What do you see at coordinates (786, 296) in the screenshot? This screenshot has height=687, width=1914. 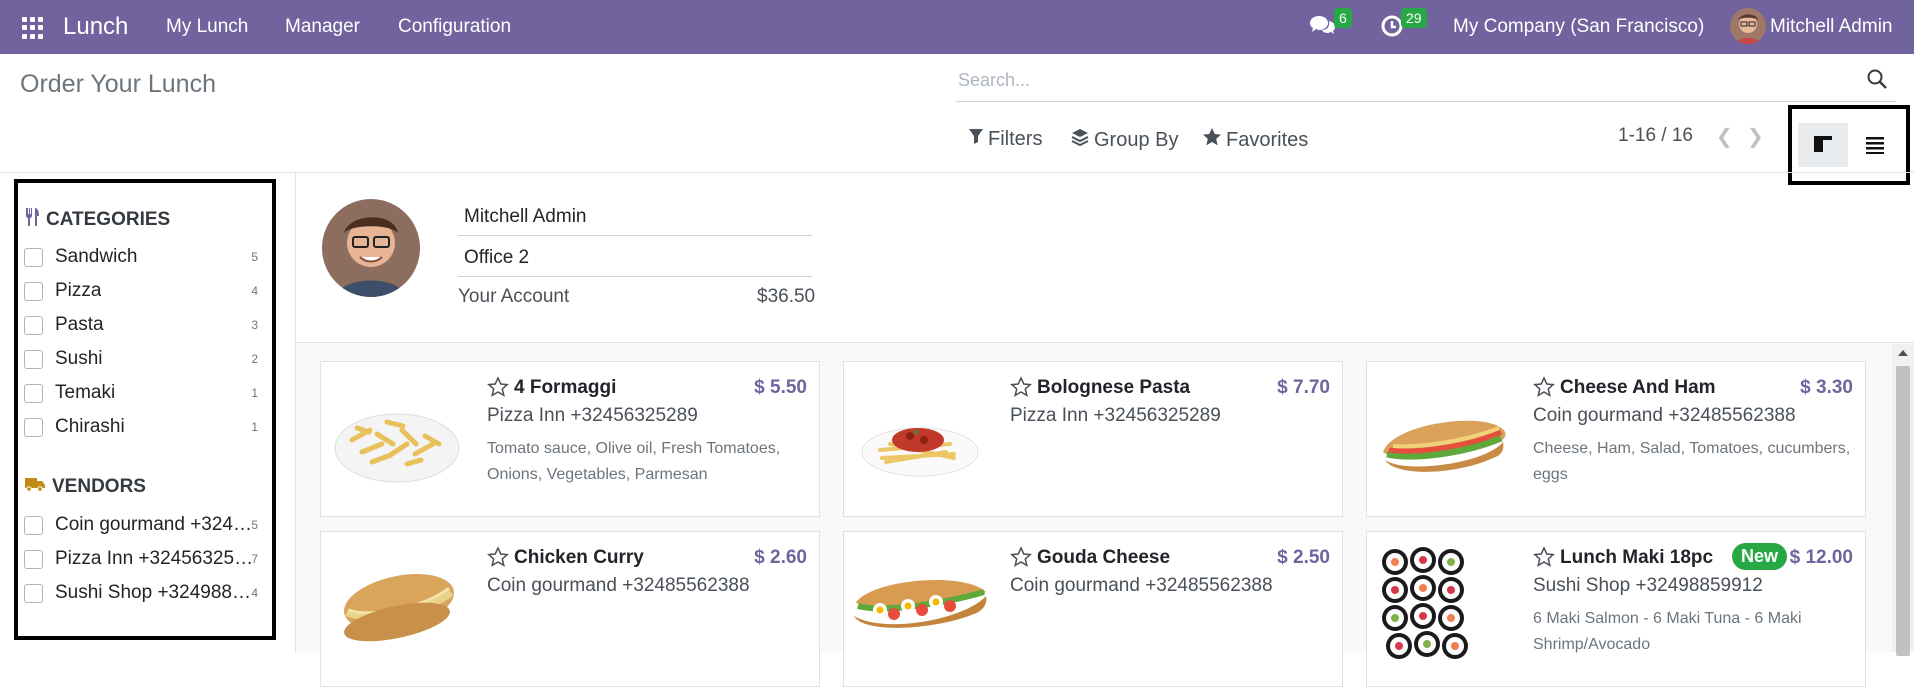 I see `account-balance: $36.50` at bounding box center [786, 296].